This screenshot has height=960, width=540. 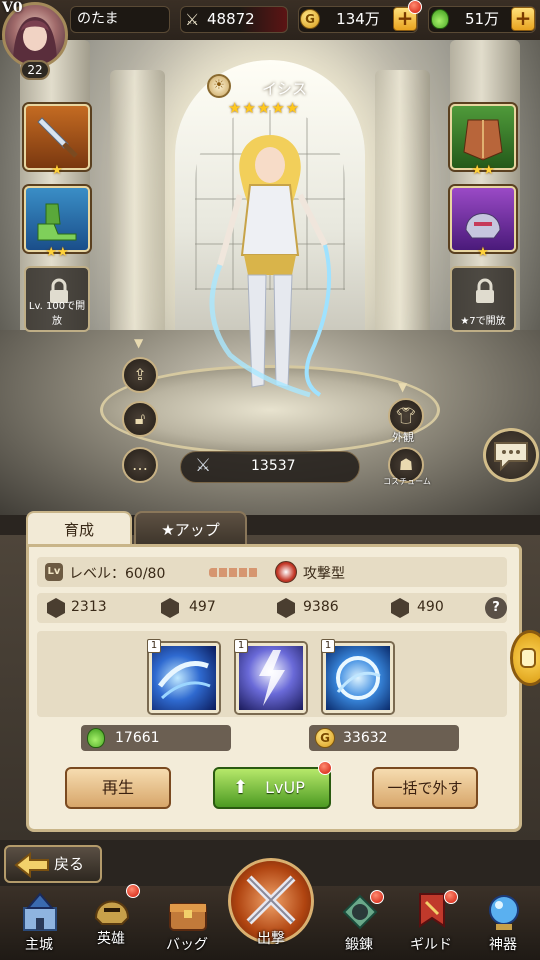 What do you see at coordinates (406, 464) in the screenshot?
I see `hood-icon: ☗` at bounding box center [406, 464].